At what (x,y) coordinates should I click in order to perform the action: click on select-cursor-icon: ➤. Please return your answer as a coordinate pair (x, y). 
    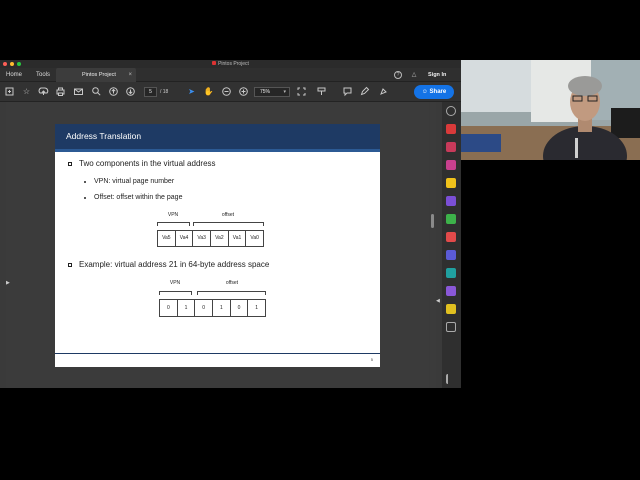
    Looking at the image, I should click on (191, 91).